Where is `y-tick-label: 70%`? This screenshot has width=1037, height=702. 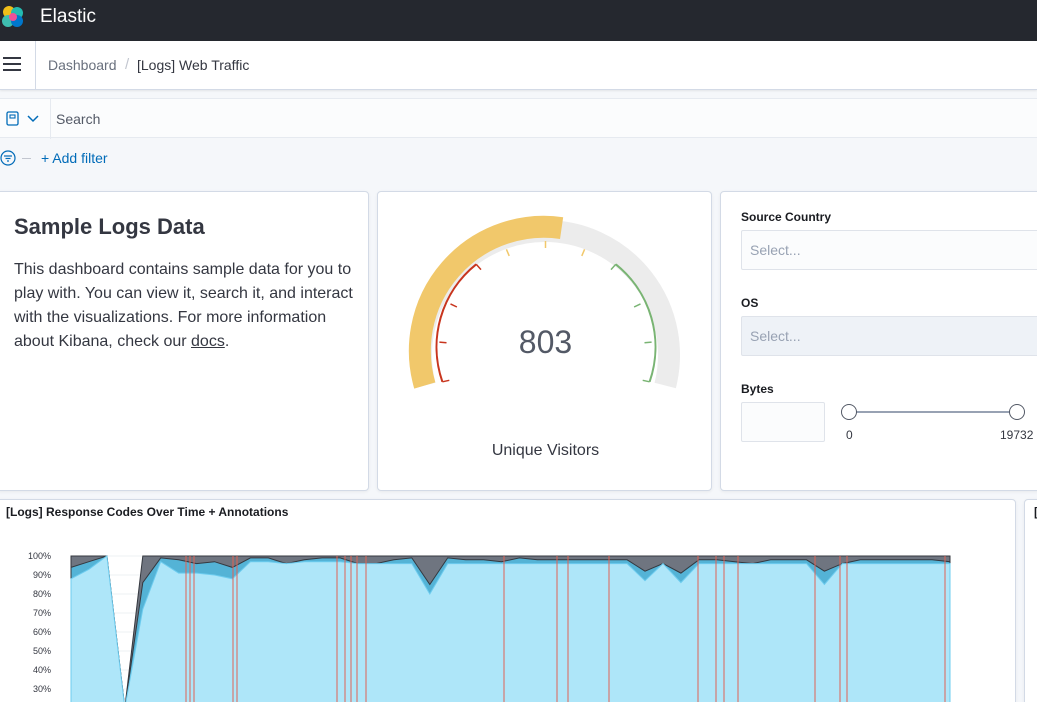
y-tick-label: 70% is located at coordinates (42, 613).